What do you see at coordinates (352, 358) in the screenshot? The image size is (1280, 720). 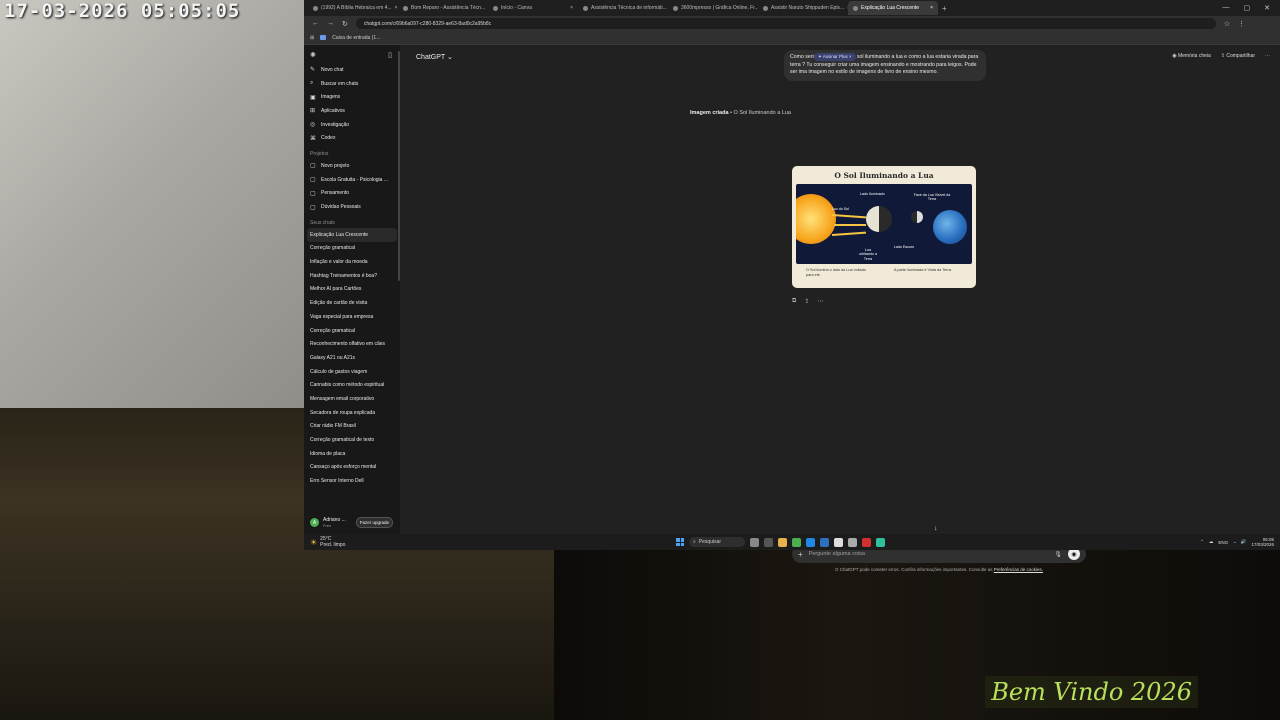 I see `chat-history-item: Galaxy A21 ou A21s` at bounding box center [352, 358].